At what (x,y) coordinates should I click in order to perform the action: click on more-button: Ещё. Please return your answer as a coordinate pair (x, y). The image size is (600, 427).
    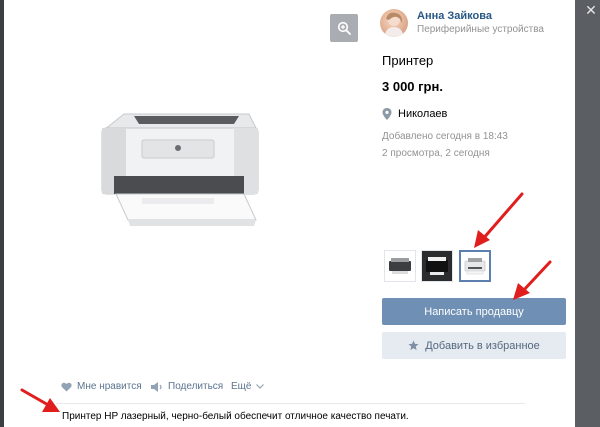
    Looking at the image, I should click on (248, 386).